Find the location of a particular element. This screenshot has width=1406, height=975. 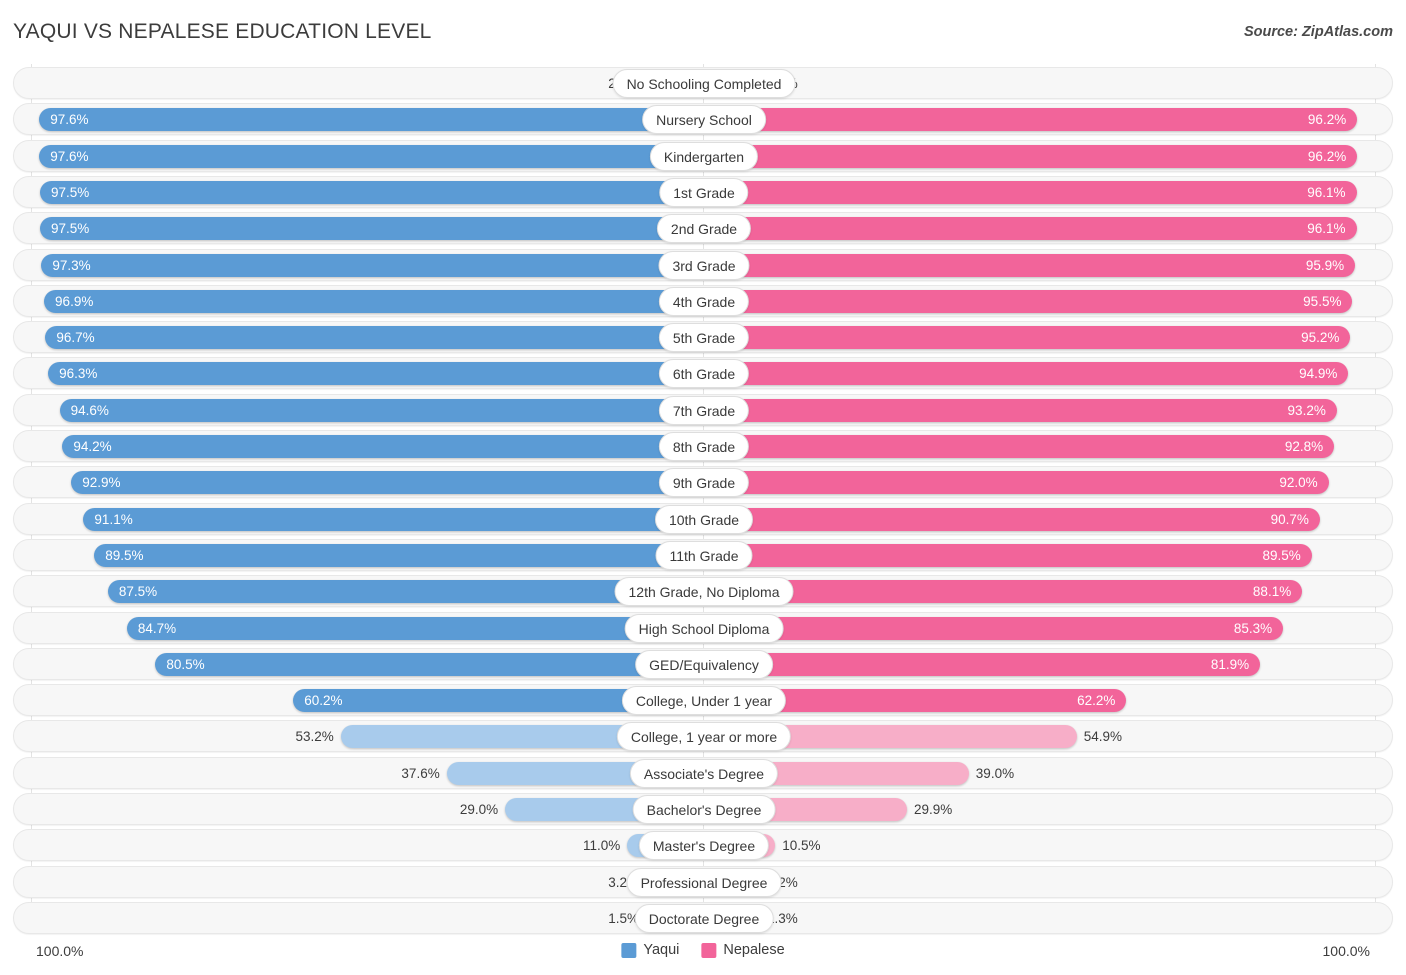

category-label: Nursery School is located at coordinates (704, 120).